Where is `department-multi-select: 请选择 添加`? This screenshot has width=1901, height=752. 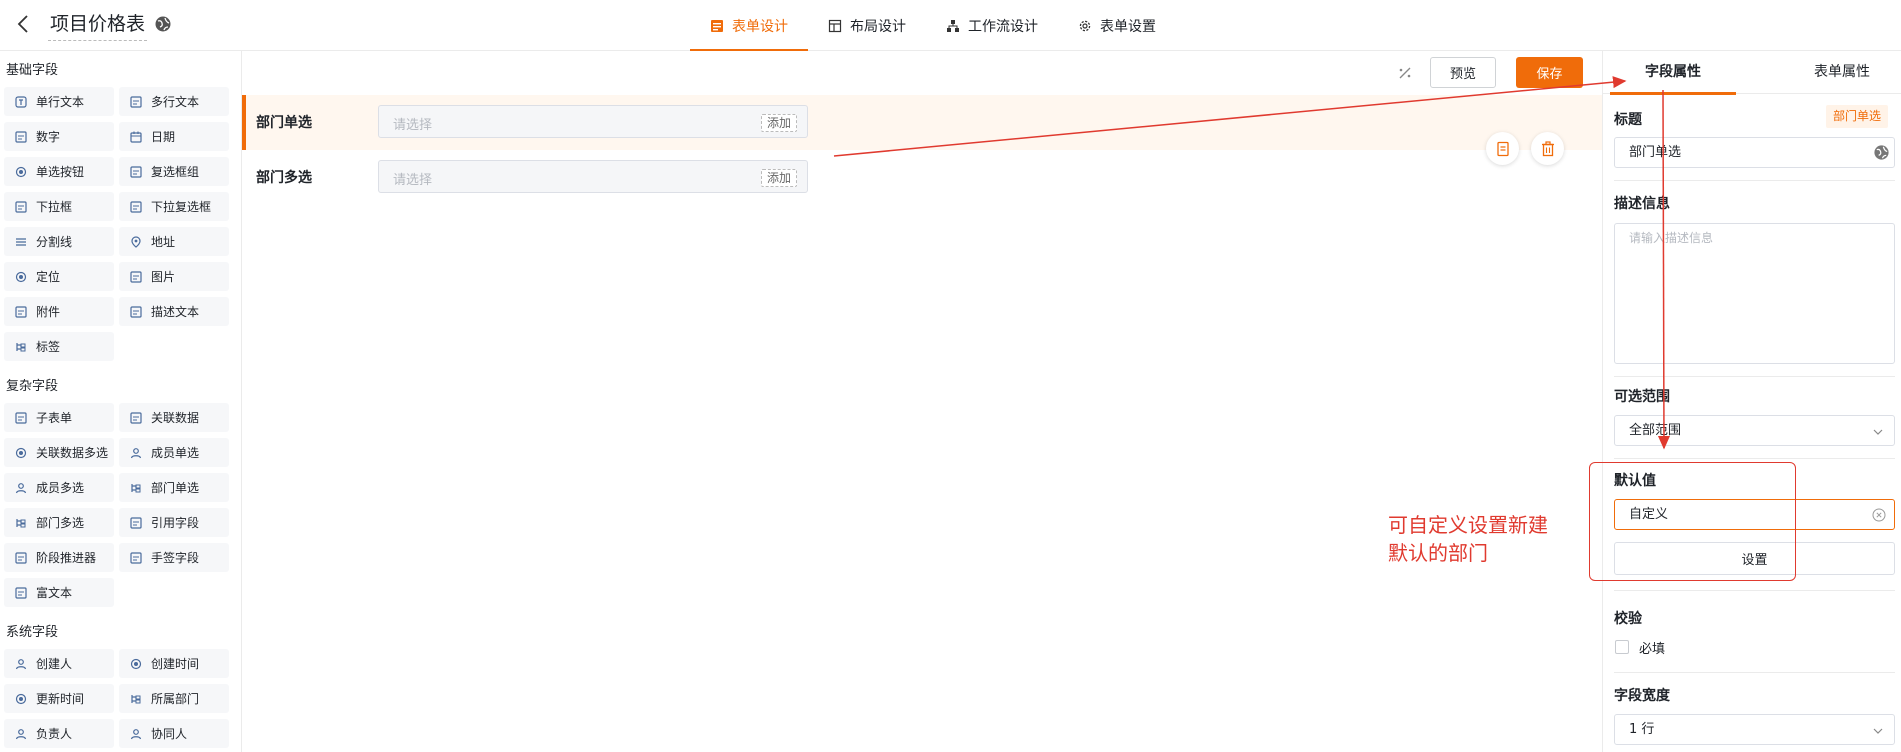
department-multi-select: 请选择 添加 is located at coordinates (593, 176).